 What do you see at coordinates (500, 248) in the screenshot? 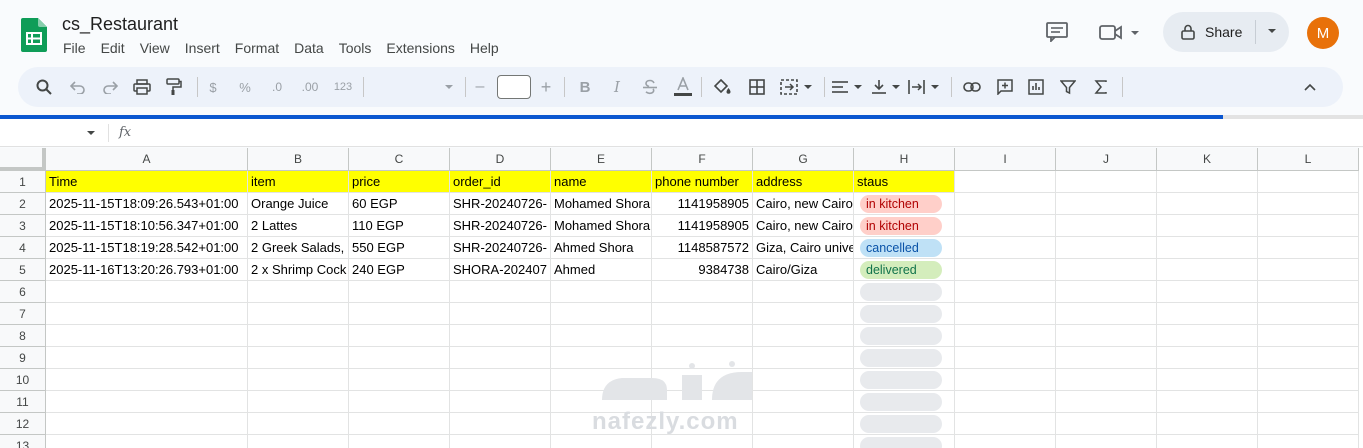
I see `cell-d4: SHR-20240726-` at bounding box center [500, 248].